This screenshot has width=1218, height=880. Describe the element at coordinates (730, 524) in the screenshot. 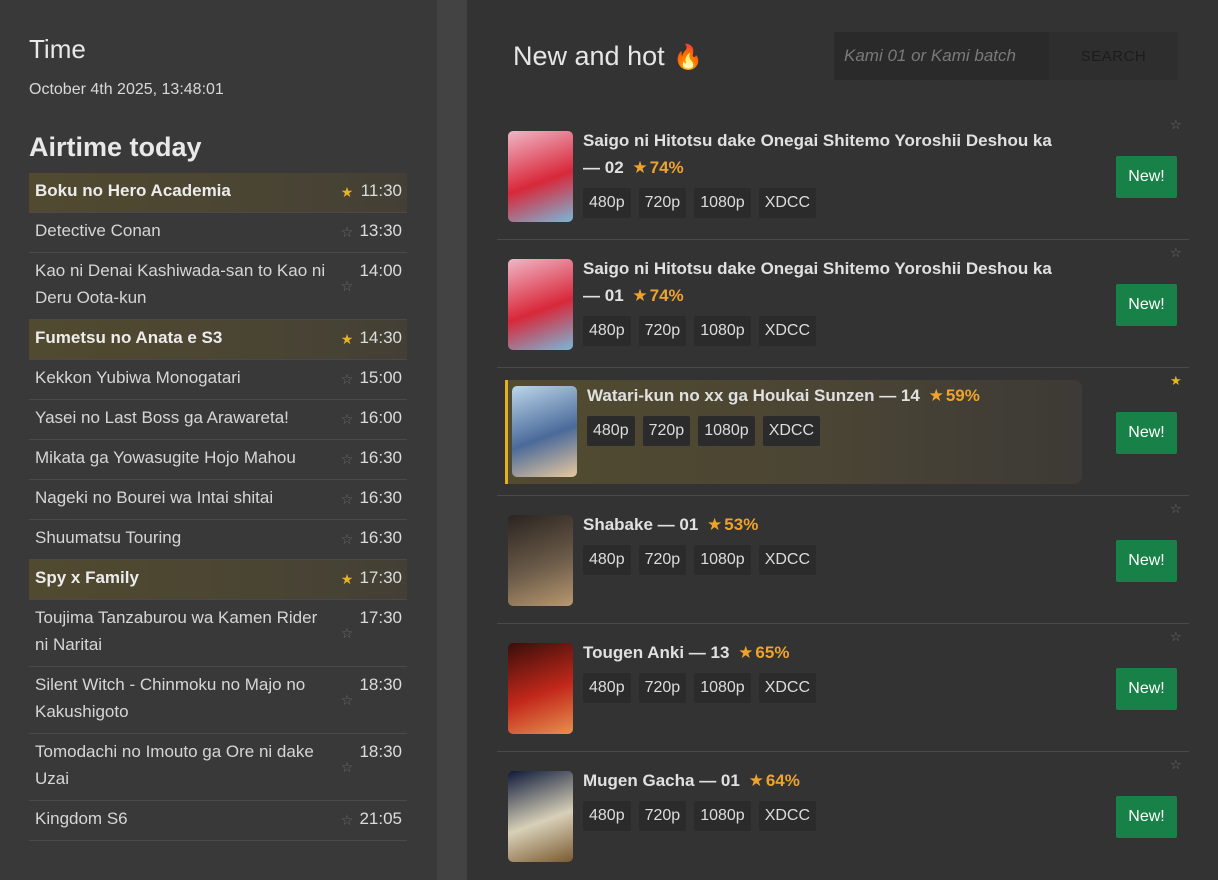

I see `rating: ★ 53%` at that location.